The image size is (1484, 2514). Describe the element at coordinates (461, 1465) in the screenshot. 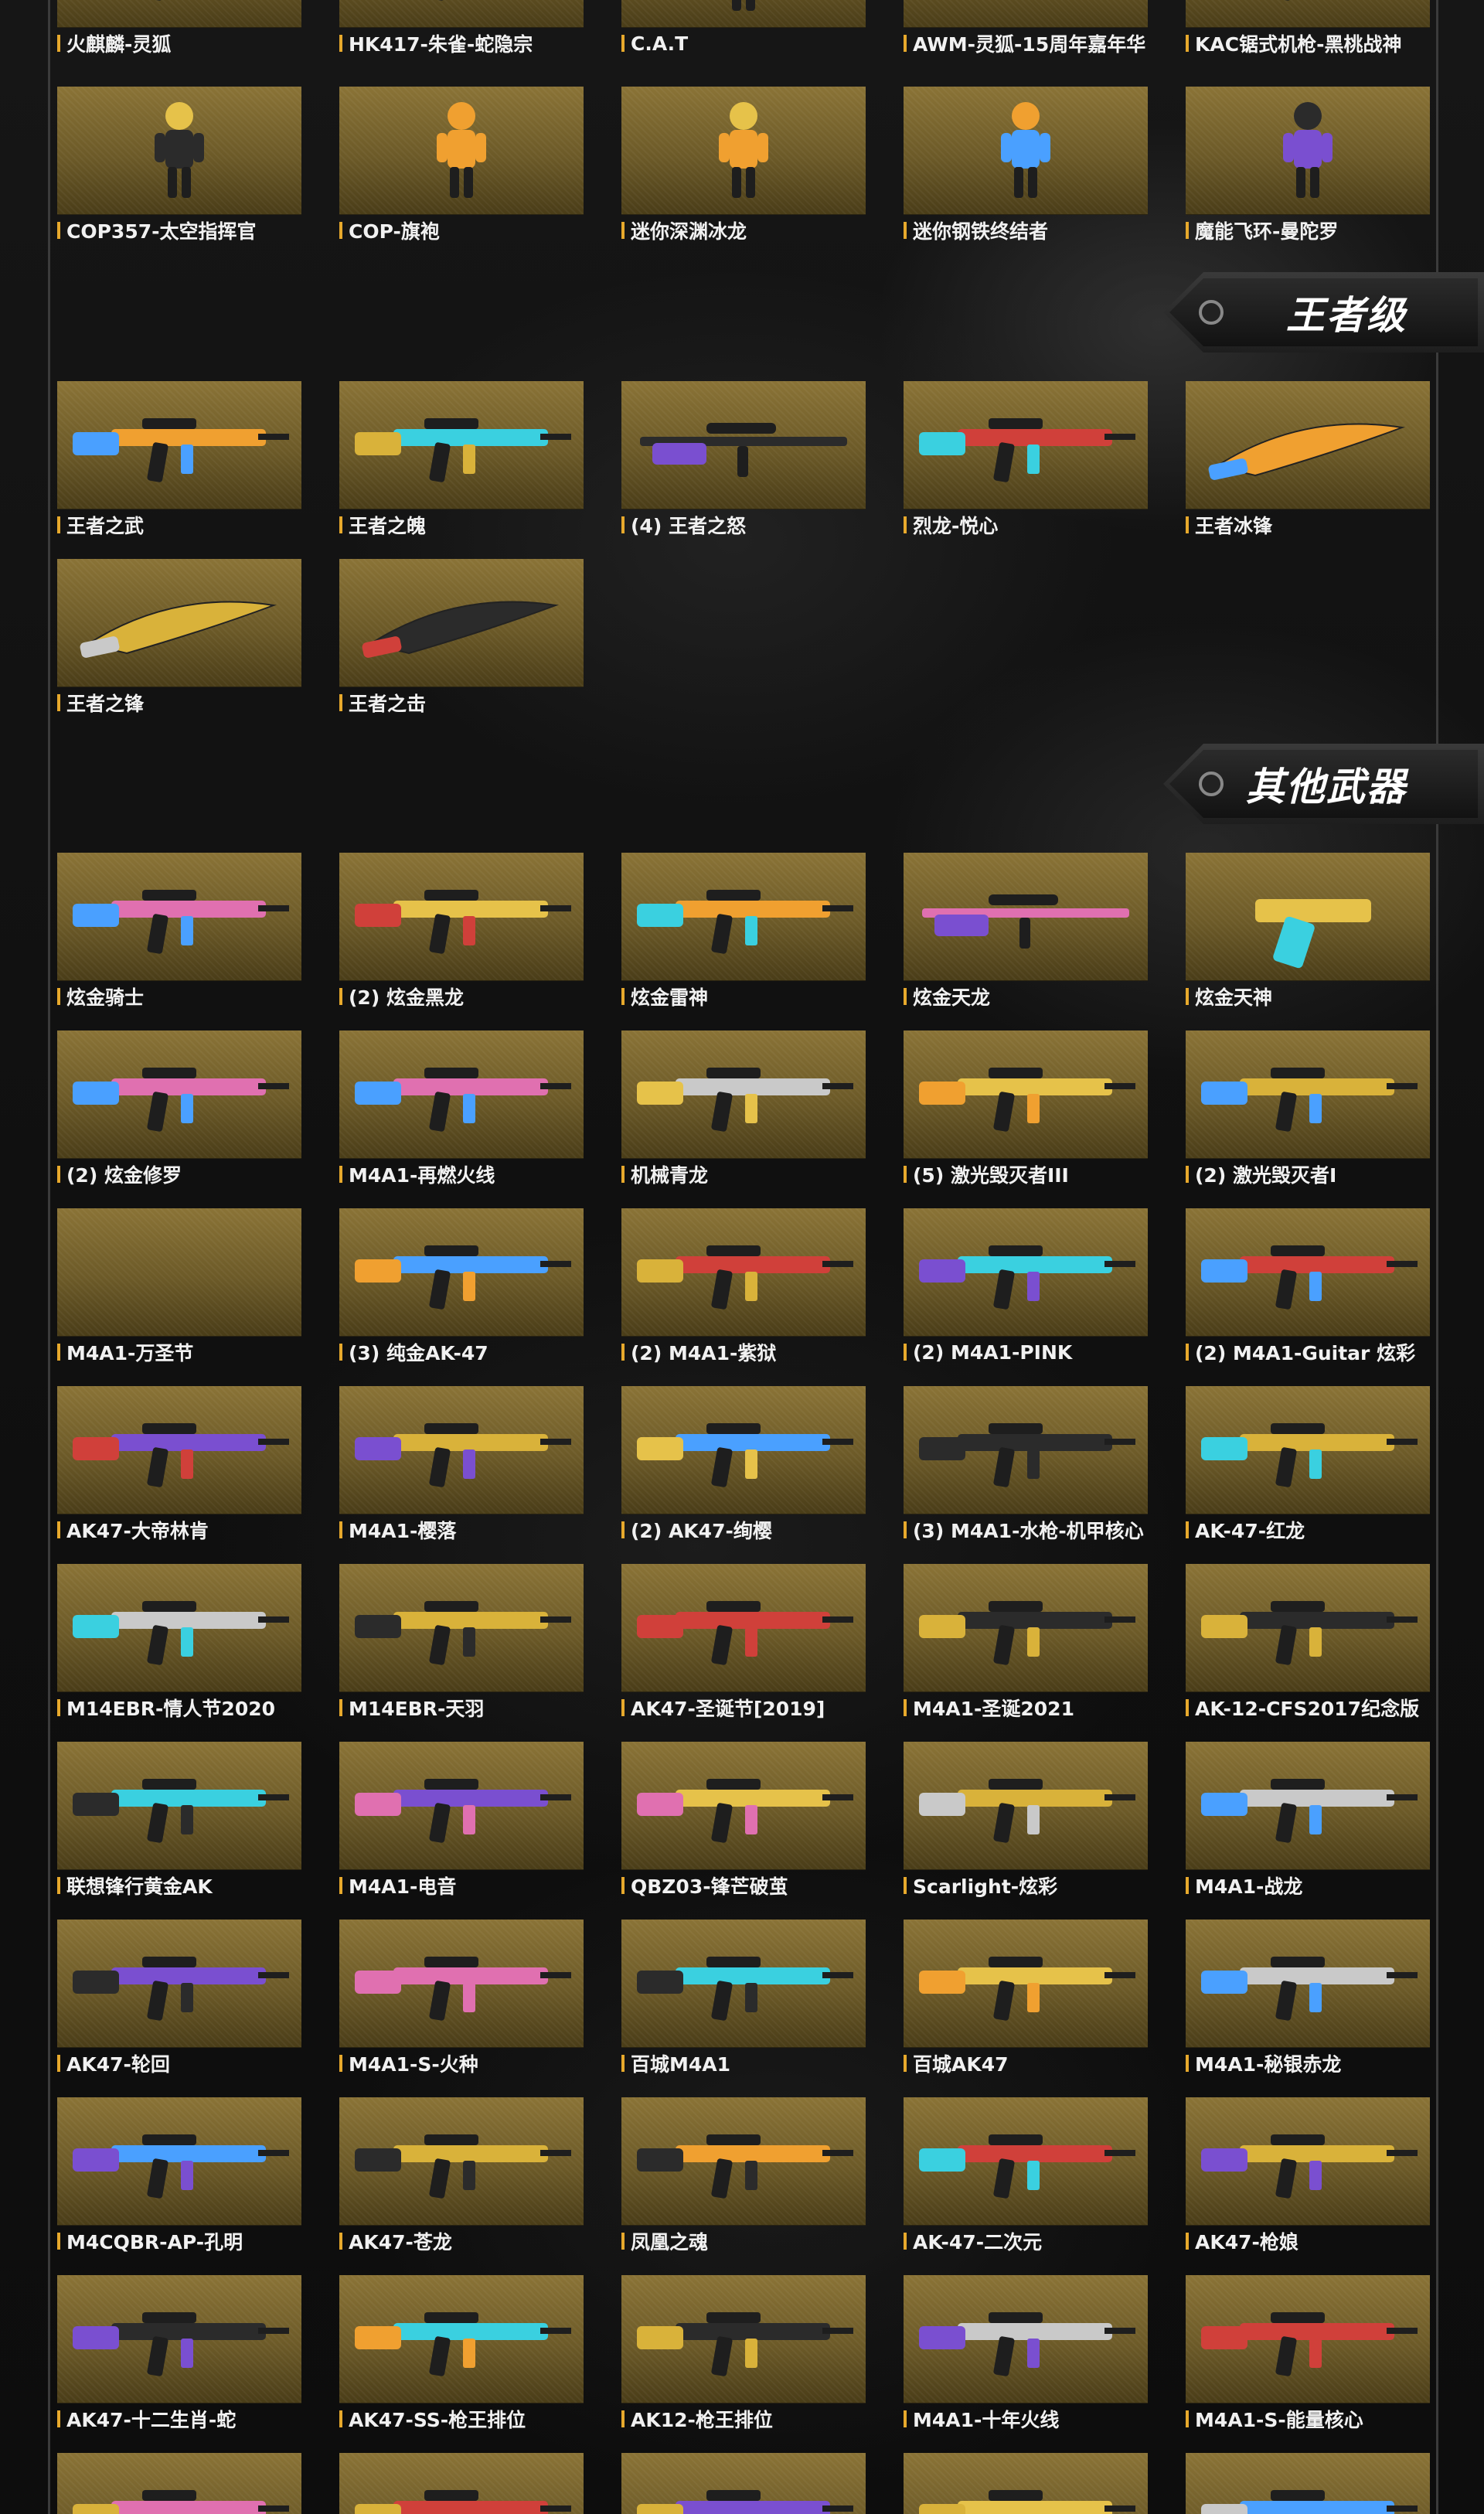

I see `weapon-card: M4A1-樱落` at that location.